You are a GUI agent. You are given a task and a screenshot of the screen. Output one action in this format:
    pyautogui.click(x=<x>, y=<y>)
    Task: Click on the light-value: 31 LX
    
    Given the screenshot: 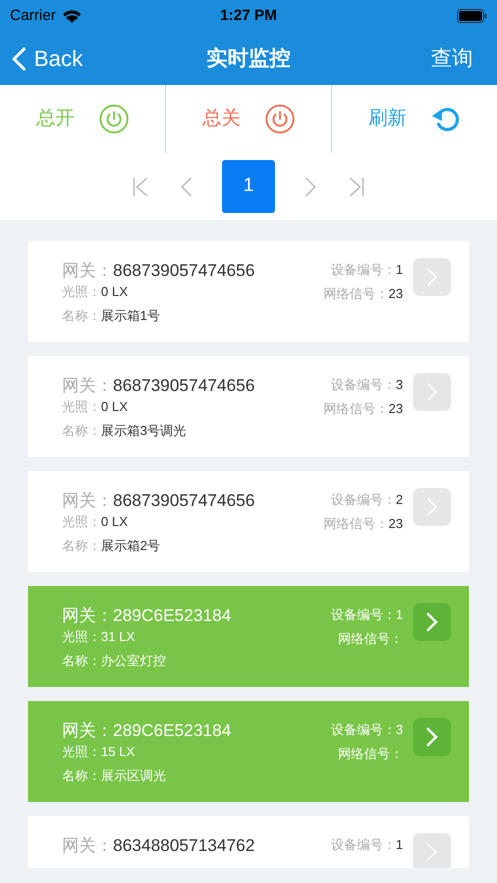 What is the action you would take?
    pyautogui.click(x=118, y=637)
    